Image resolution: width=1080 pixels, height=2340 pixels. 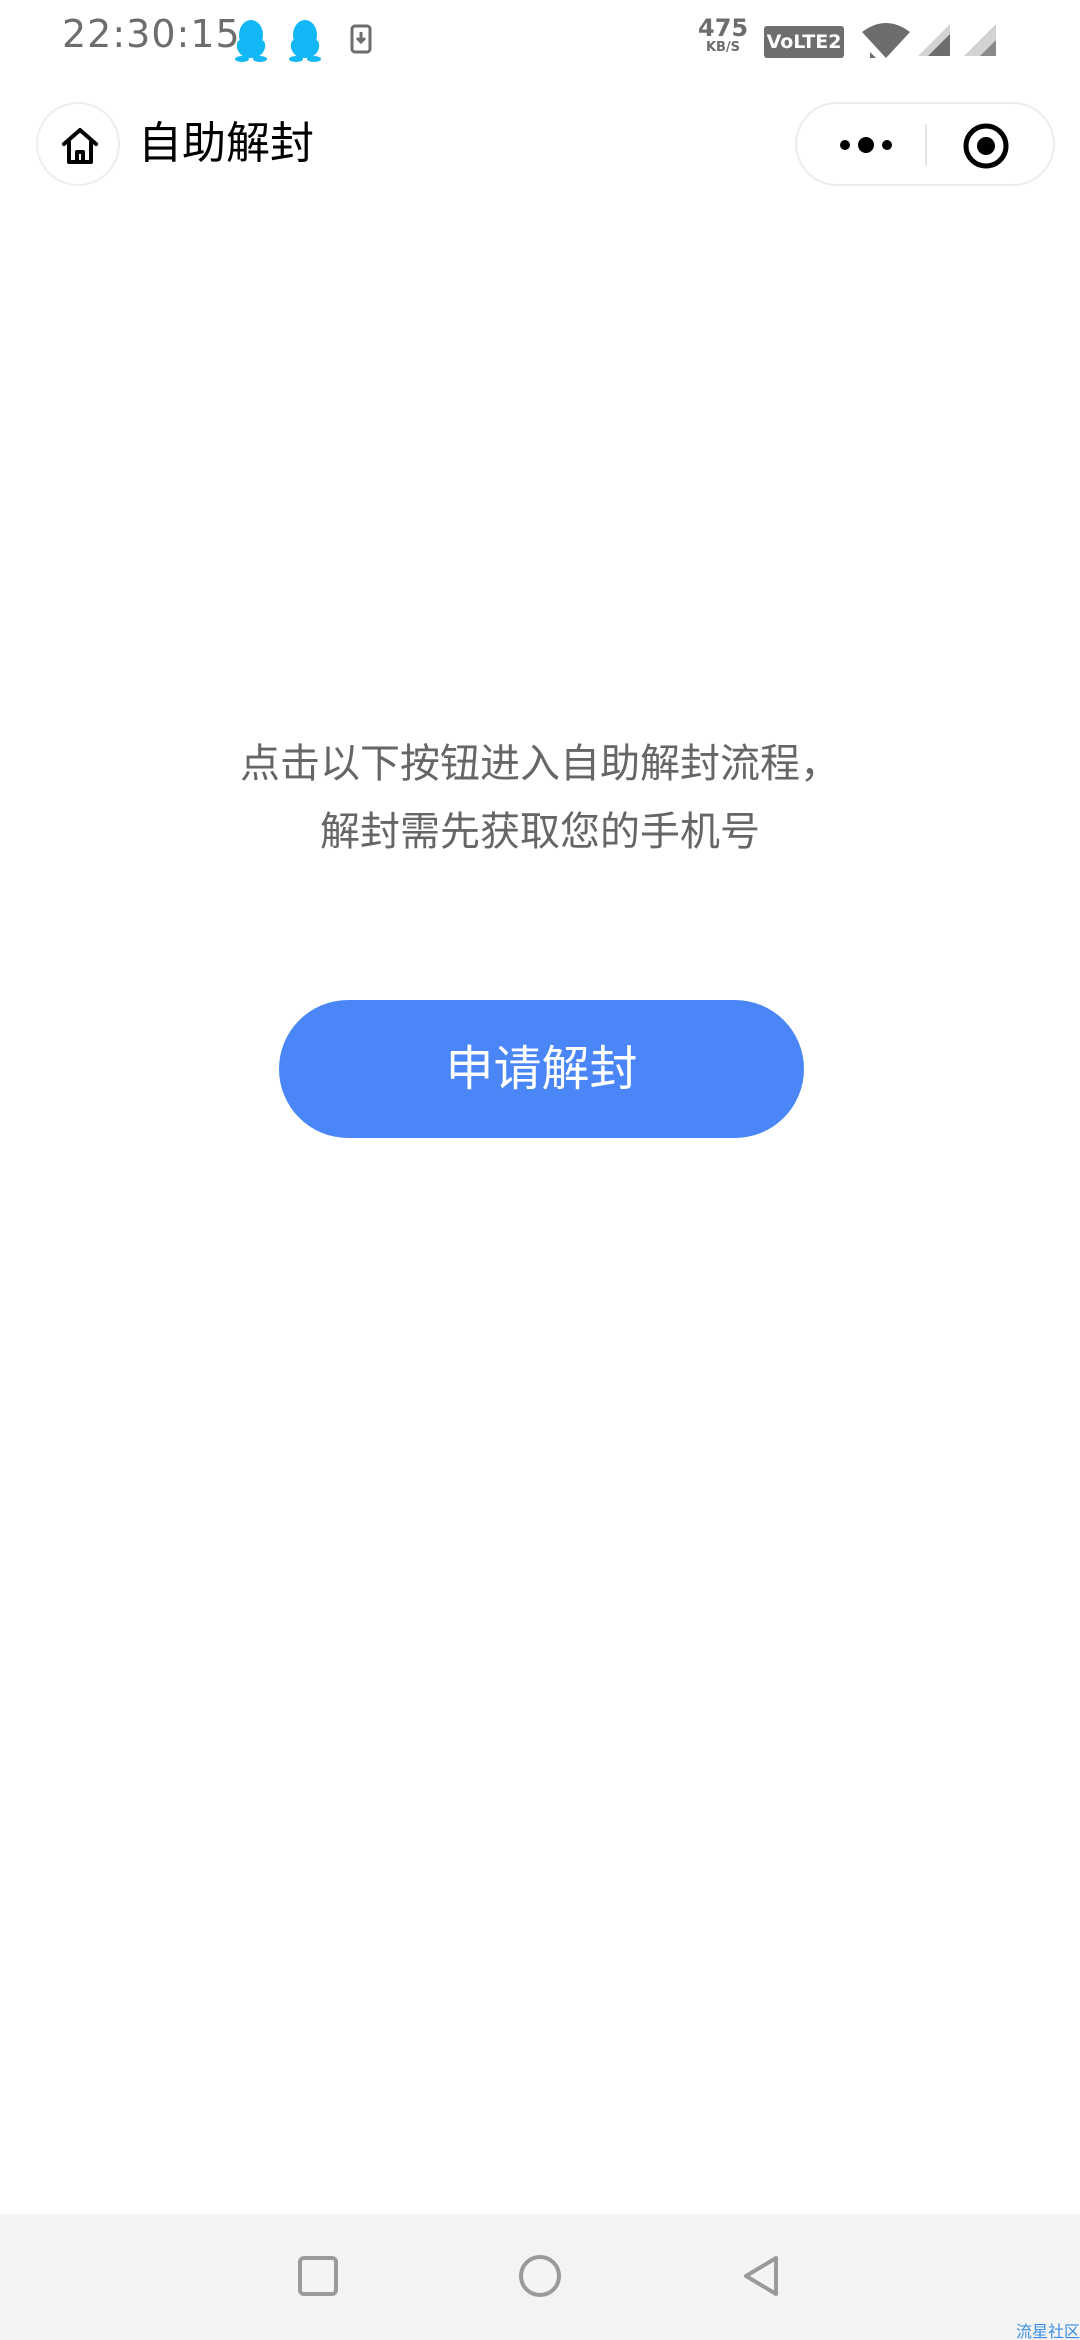 I want to click on page-title: 自助解封, so click(x=226, y=143).